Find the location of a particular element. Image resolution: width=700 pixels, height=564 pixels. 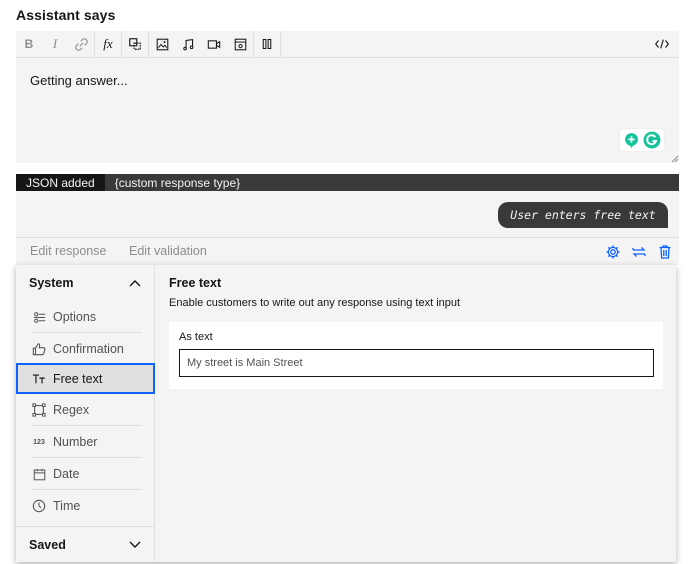

function-icon: fx is located at coordinates (108, 43).